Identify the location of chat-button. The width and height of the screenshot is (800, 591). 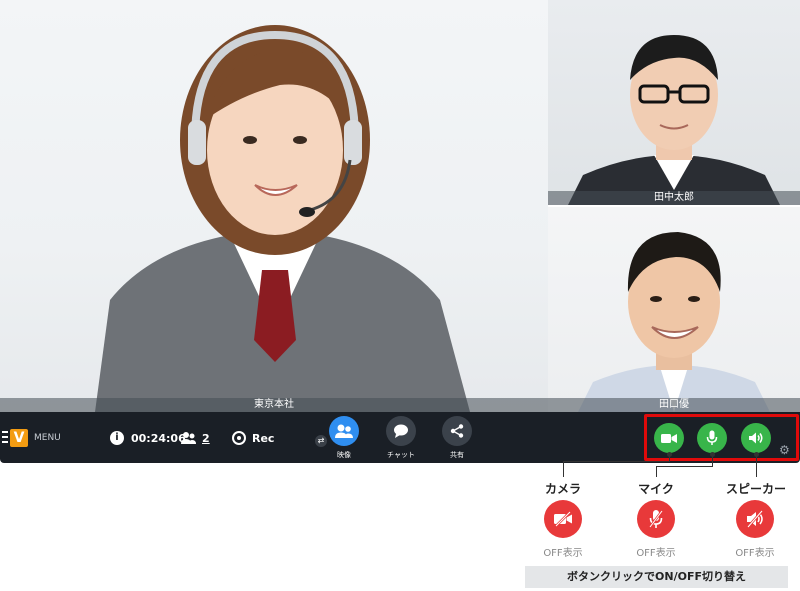
(401, 431).